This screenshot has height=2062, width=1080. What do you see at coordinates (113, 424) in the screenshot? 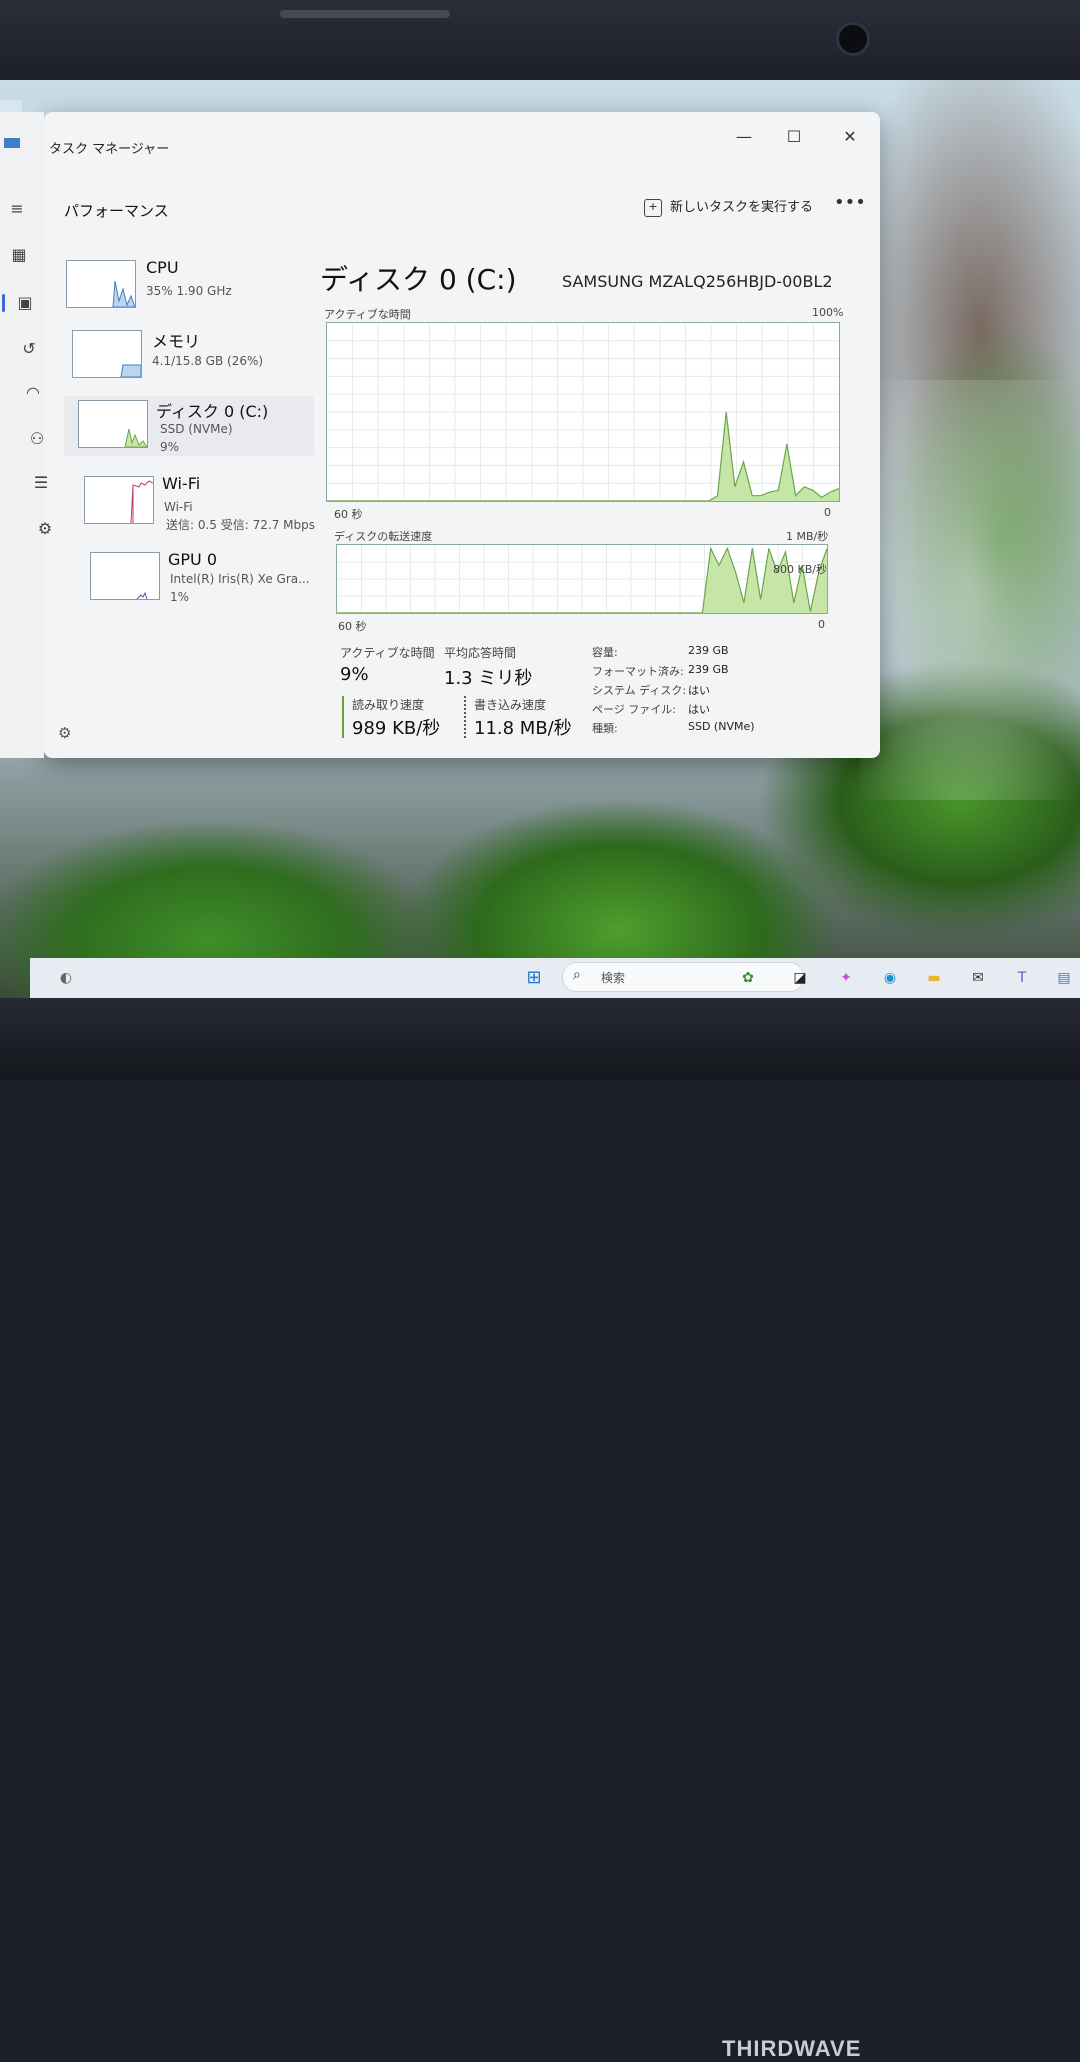
I see `disk-thumbnail` at bounding box center [113, 424].